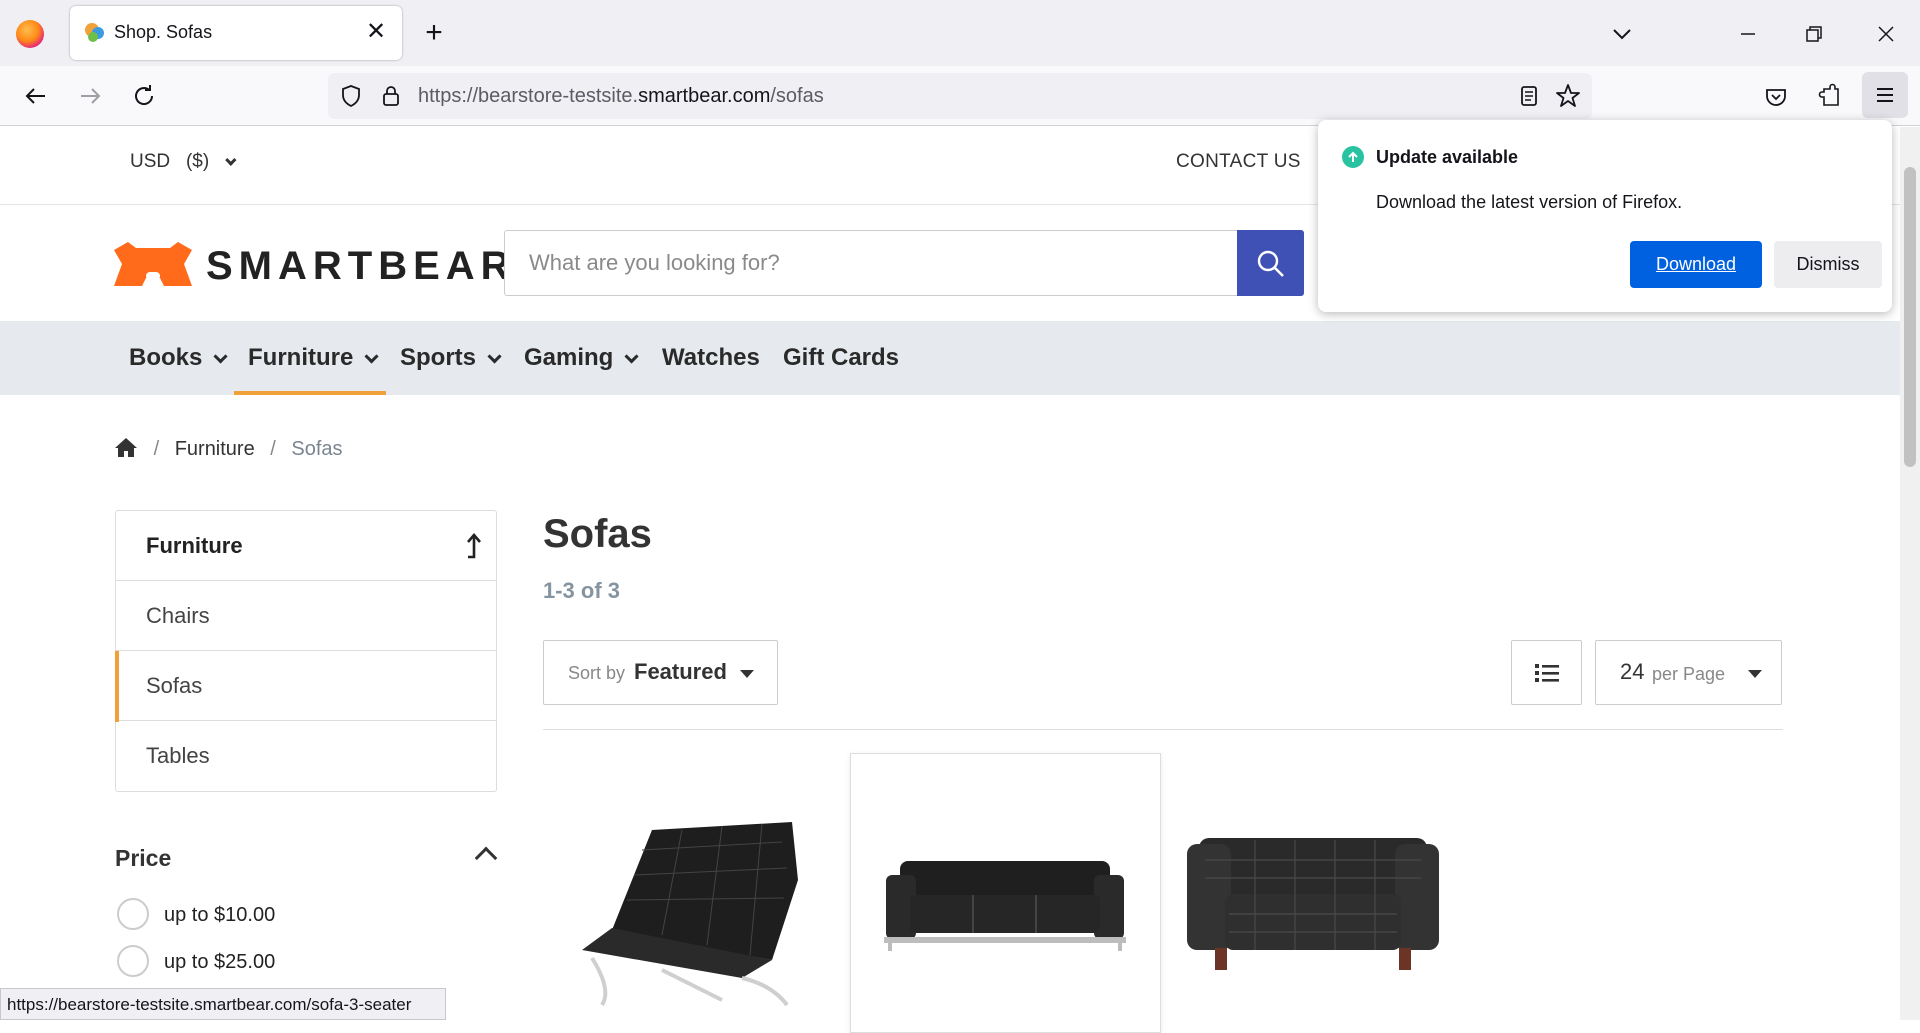  I want to click on sidebar-categories: Furniture Chairs Sofas Tables, so click(306, 651).